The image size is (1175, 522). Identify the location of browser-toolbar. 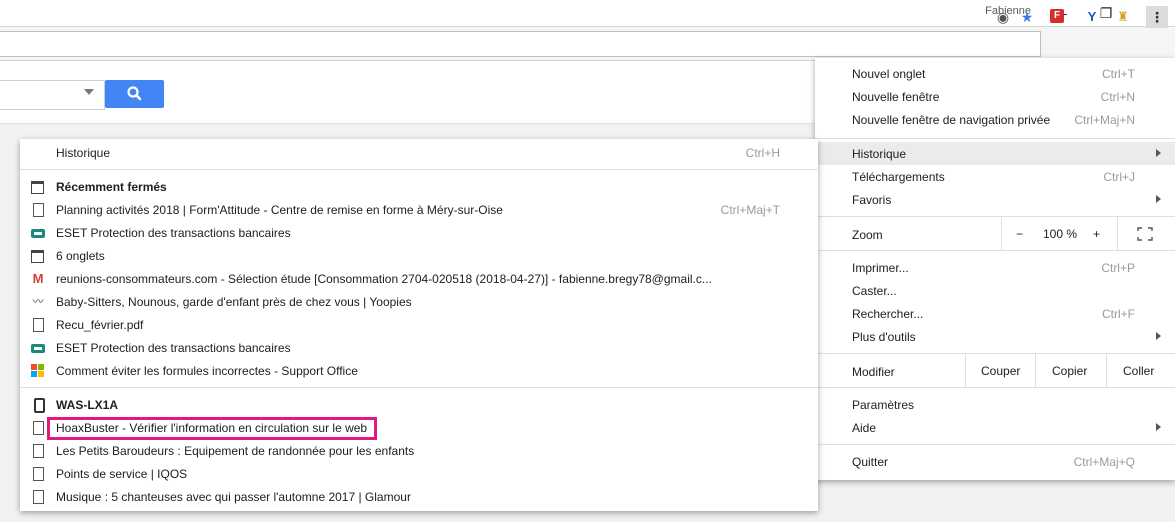
(587, 44).